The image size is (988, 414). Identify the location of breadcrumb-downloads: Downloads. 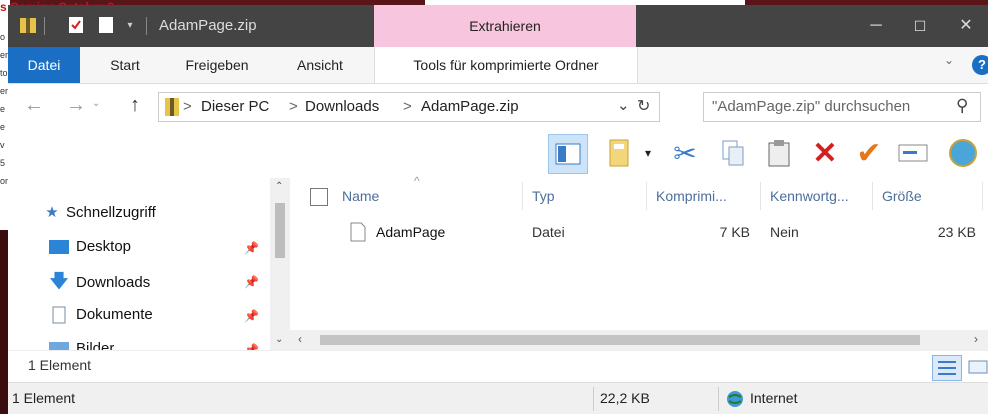
(342, 106).